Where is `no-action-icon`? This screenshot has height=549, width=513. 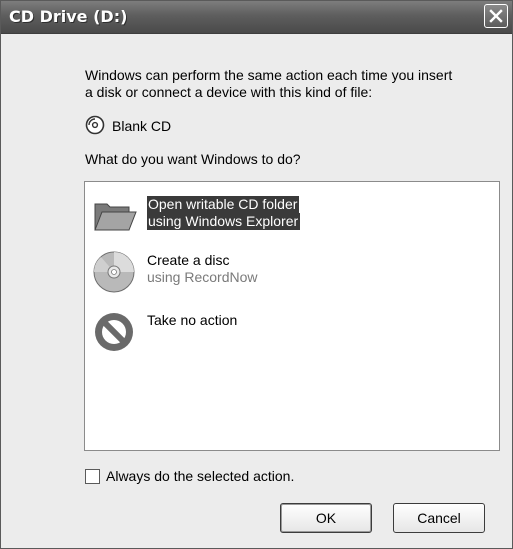
no-action-icon is located at coordinates (114, 332).